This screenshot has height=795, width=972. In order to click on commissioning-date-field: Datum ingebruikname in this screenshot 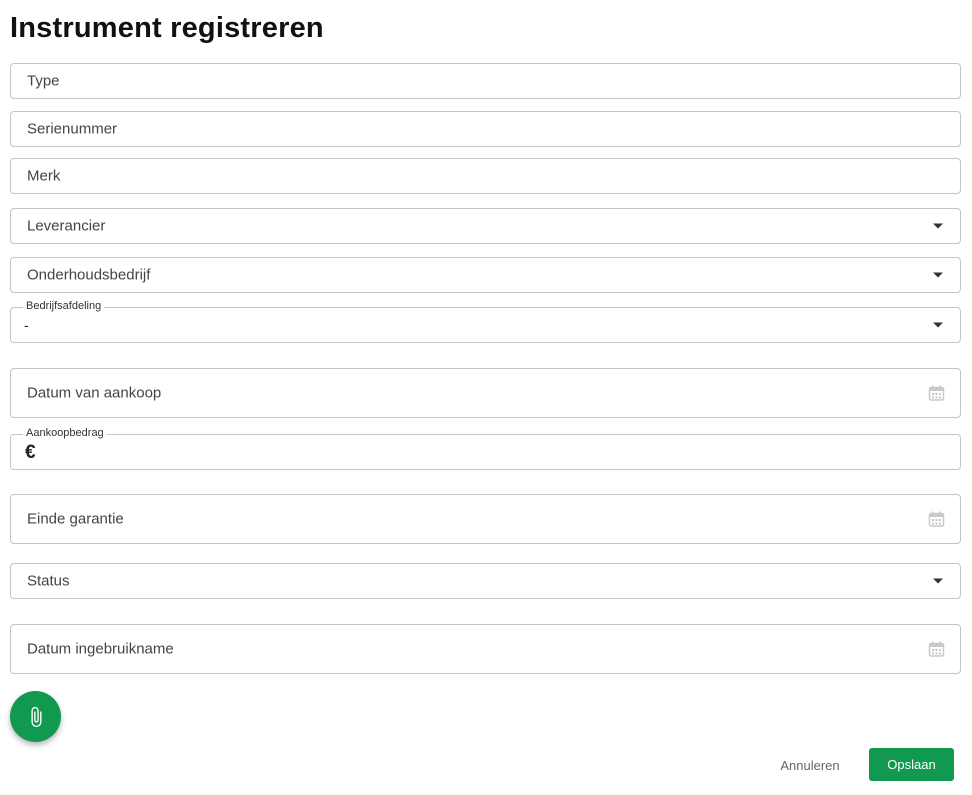, I will do `click(485, 649)`.